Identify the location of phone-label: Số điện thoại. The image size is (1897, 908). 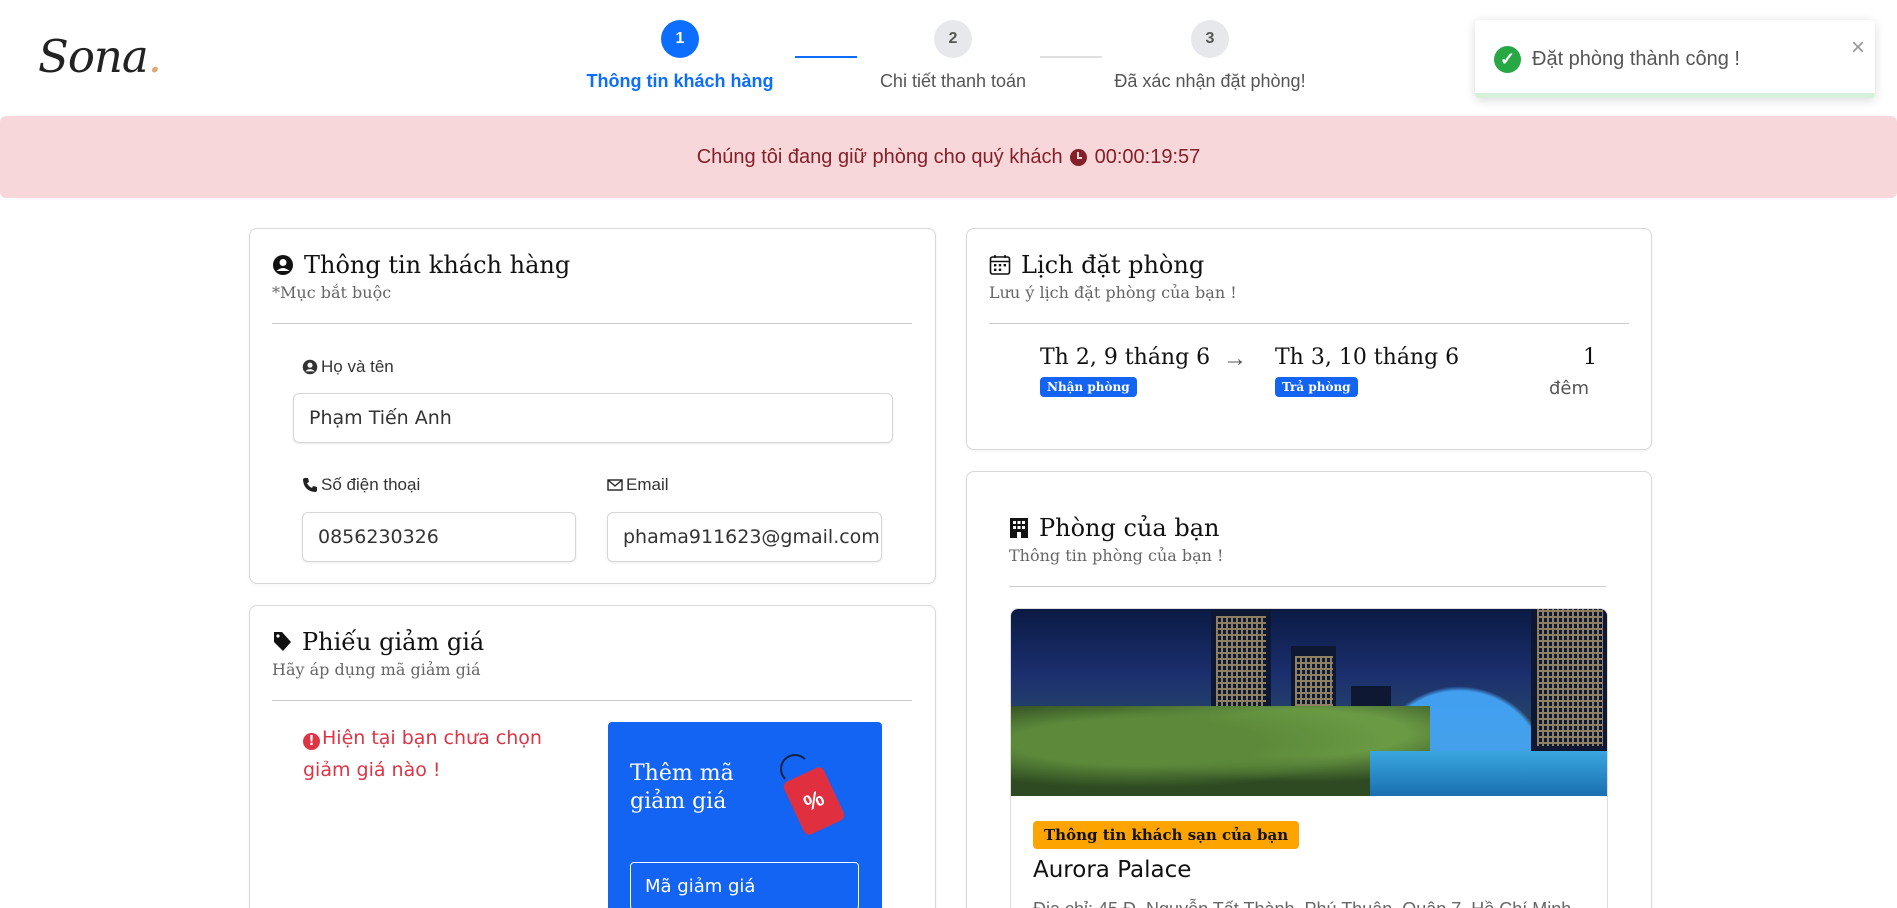
(361, 485).